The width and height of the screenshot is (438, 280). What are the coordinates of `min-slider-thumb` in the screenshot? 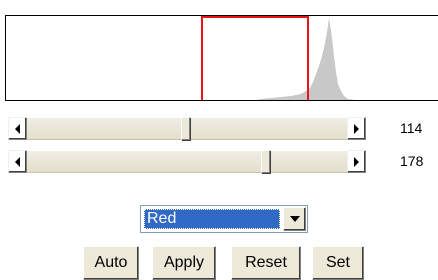 It's located at (185, 128).